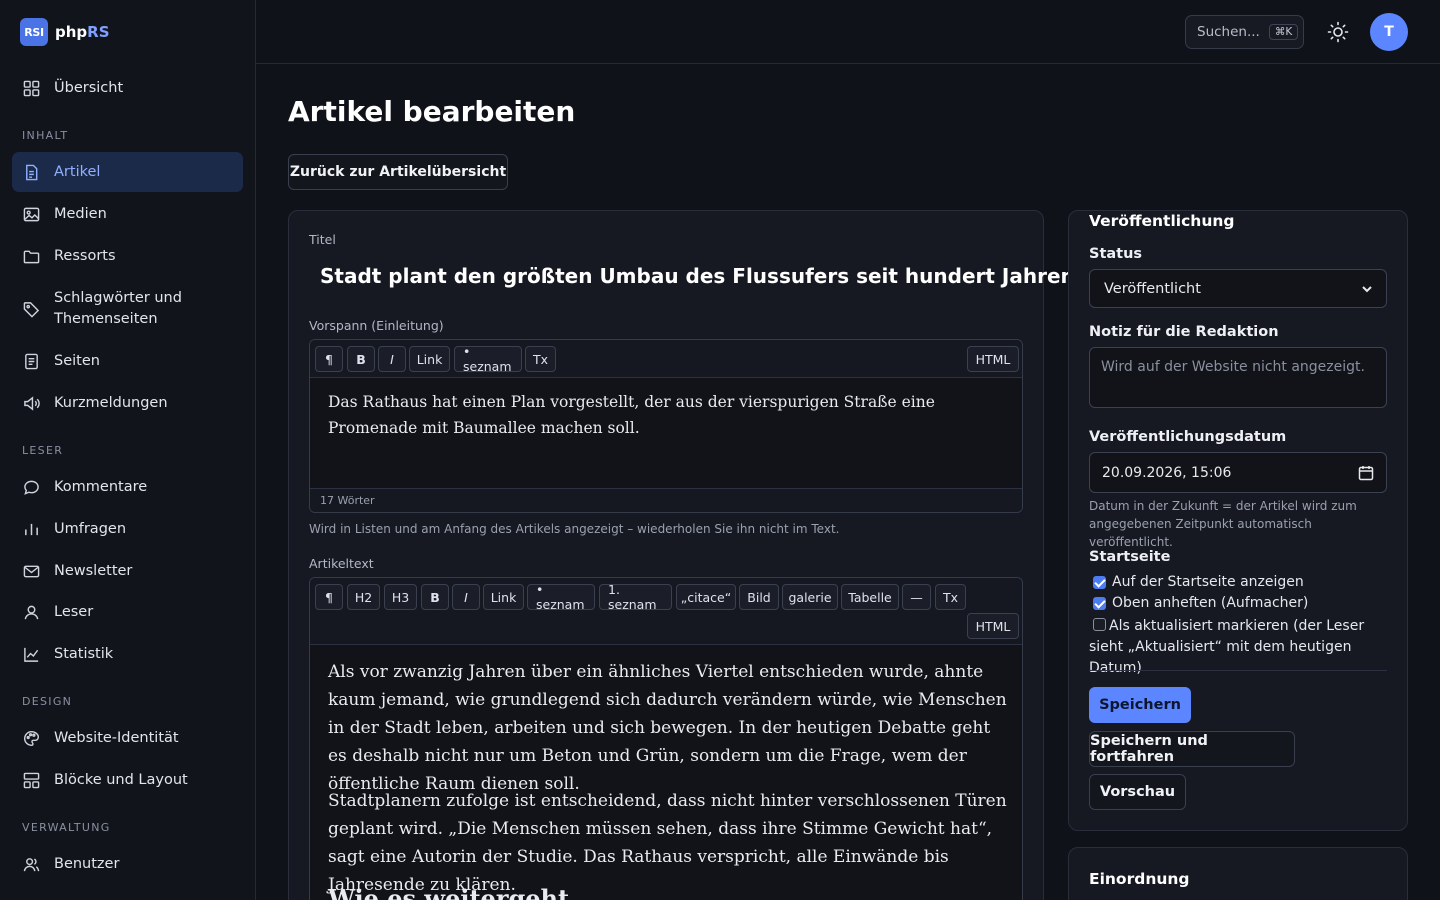 The width and height of the screenshot is (1440, 900). Describe the element at coordinates (31, 529) in the screenshot. I see `bar-chart-icon` at that location.